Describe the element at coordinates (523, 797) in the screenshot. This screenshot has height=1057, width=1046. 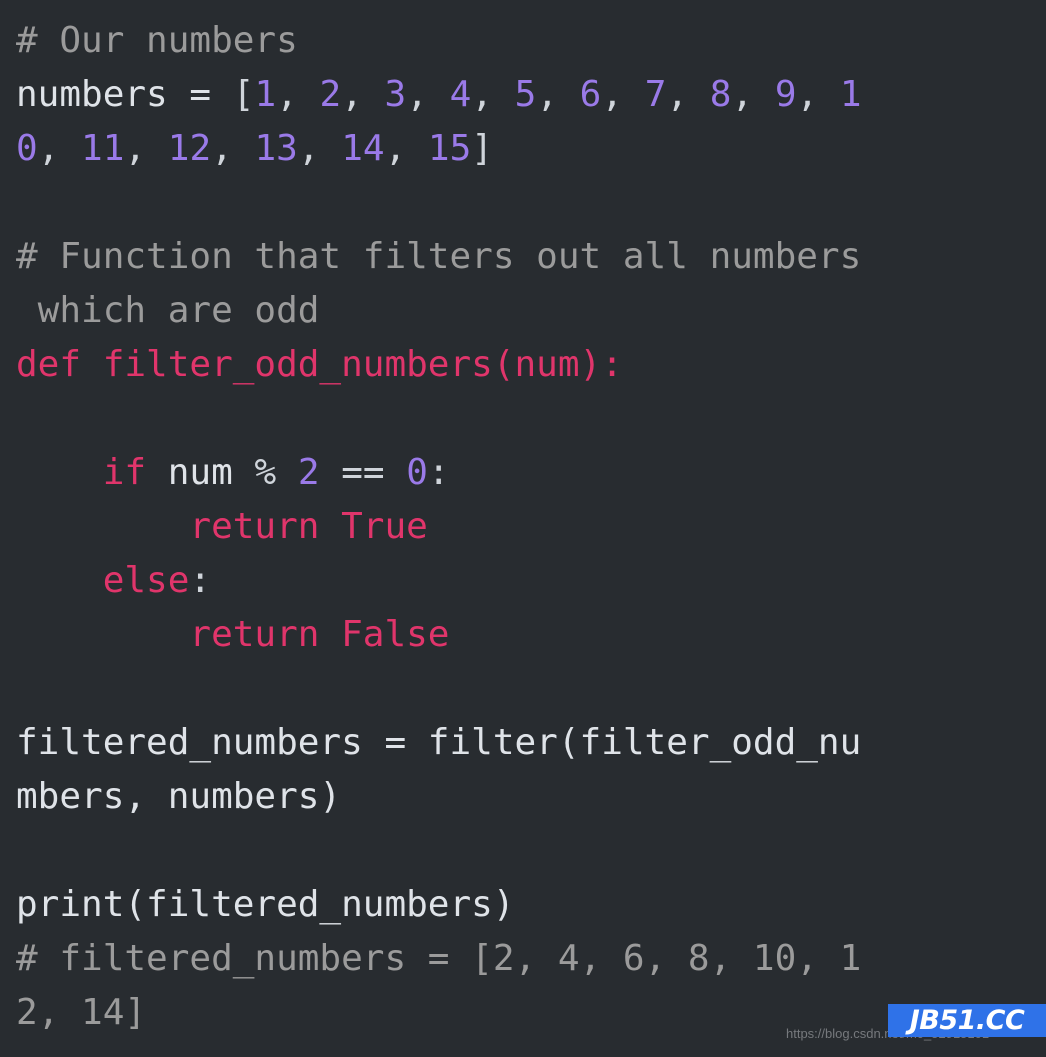
I see `line-filtered-assign-part2: mbers, numbers)` at that location.